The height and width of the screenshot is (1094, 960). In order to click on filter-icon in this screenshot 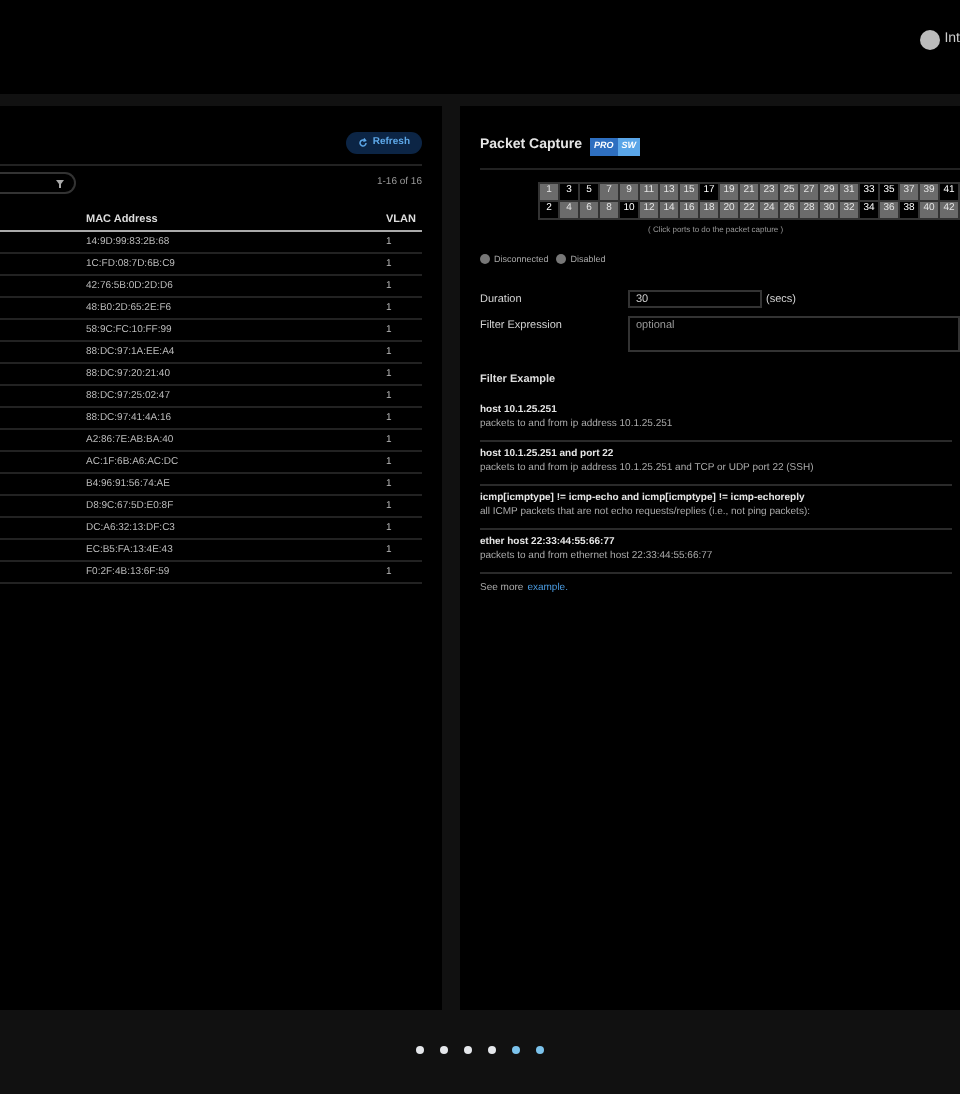, I will do `click(60, 183)`.